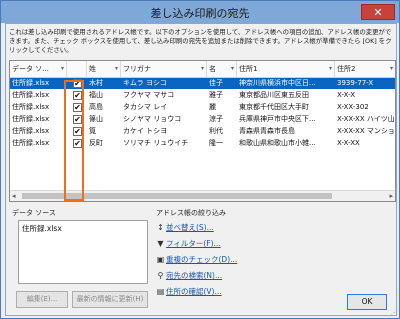 This screenshot has height=319, width=400. What do you see at coordinates (96, 119) in the screenshot?
I see `cell-sei: 篠山` at bounding box center [96, 119].